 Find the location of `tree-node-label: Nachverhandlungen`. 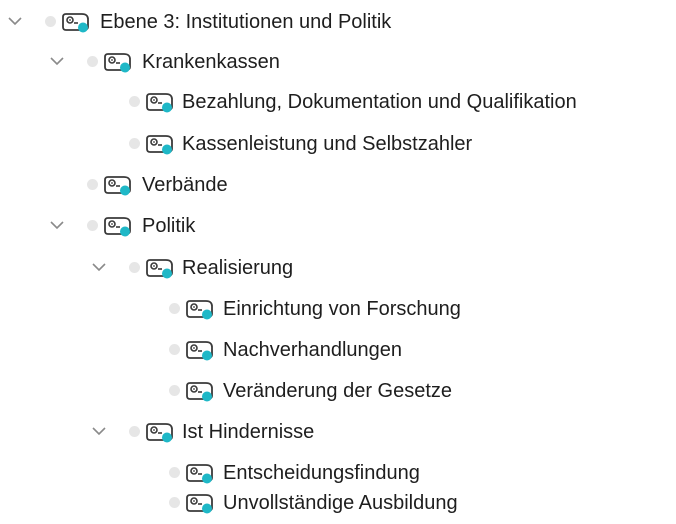

tree-node-label: Nachverhandlungen is located at coordinates (312, 350).